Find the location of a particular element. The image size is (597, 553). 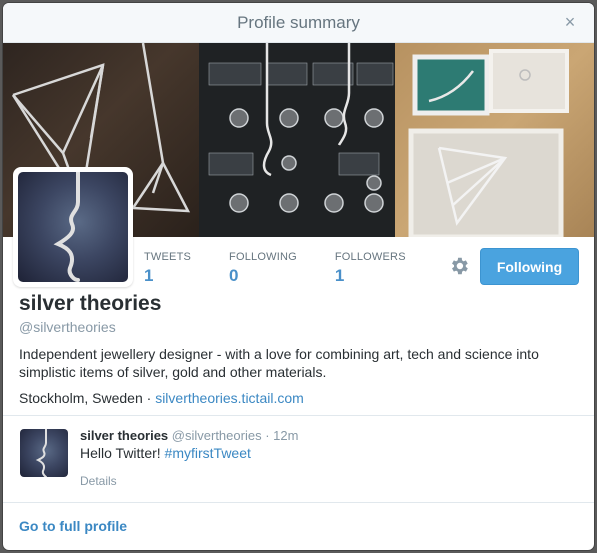

tweet-body: Hello Twitter! is located at coordinates (122, 453).